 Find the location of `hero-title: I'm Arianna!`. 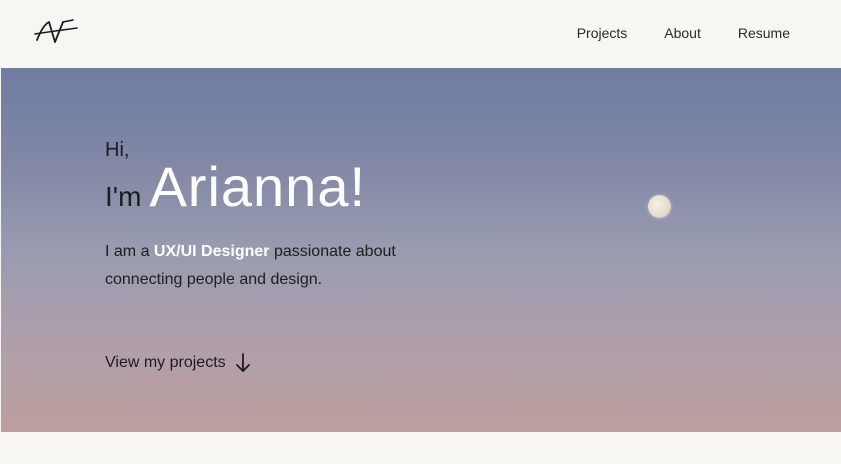

hero-title: I'm Arianna! is located at coordinates (235, 186).